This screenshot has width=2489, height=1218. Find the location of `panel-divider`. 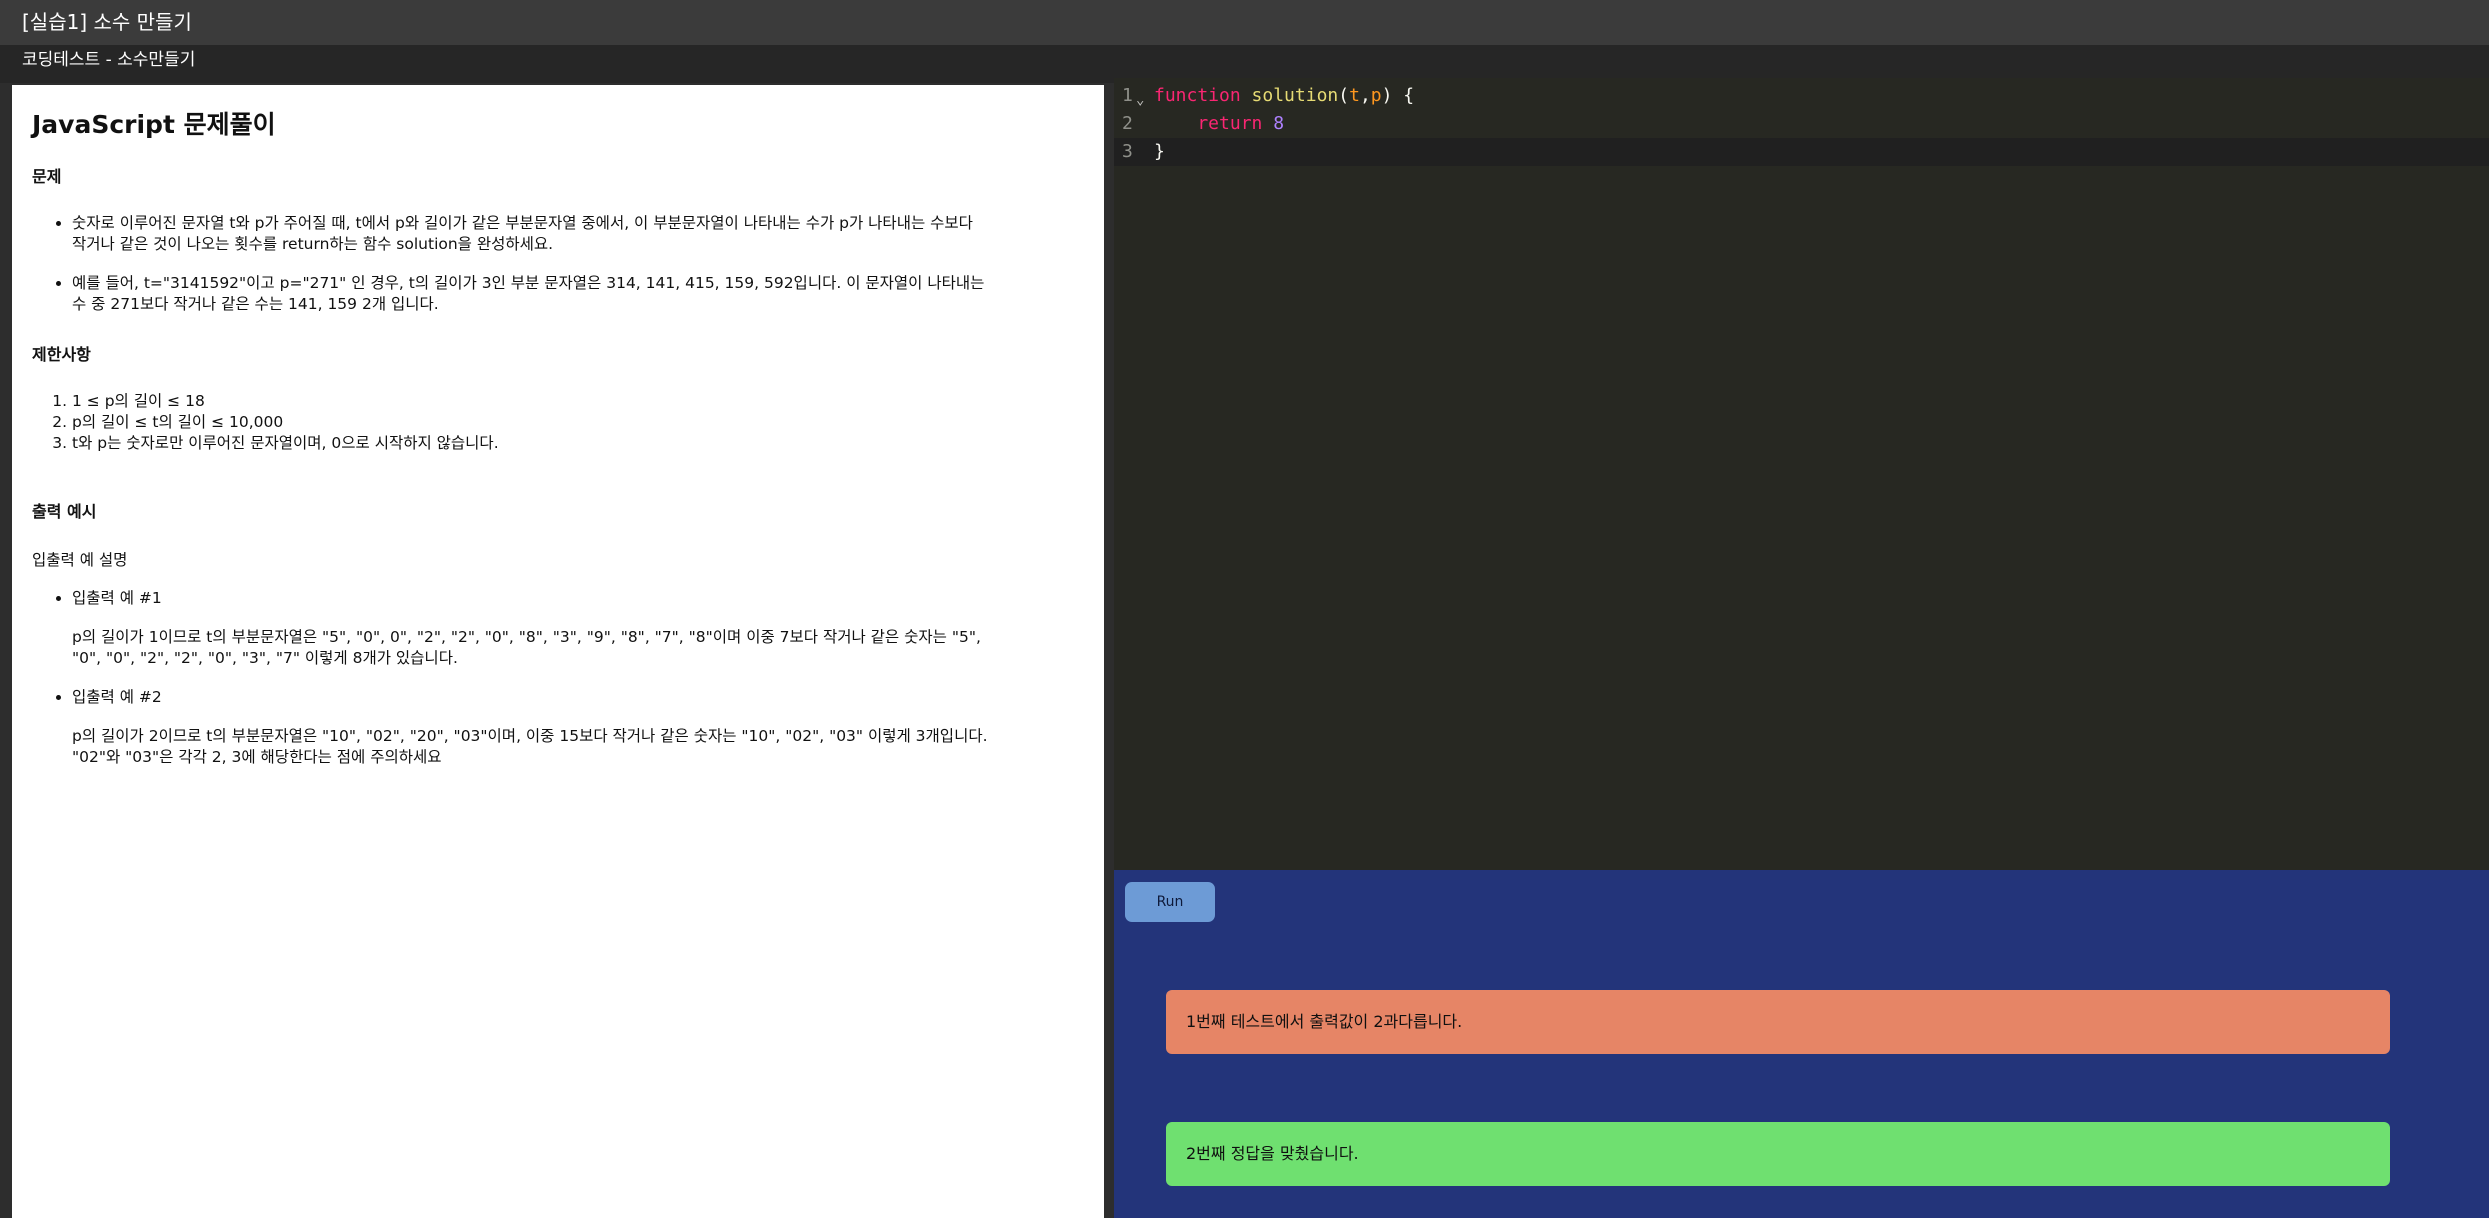

panel-divider is located at coordinates (1109, 650).